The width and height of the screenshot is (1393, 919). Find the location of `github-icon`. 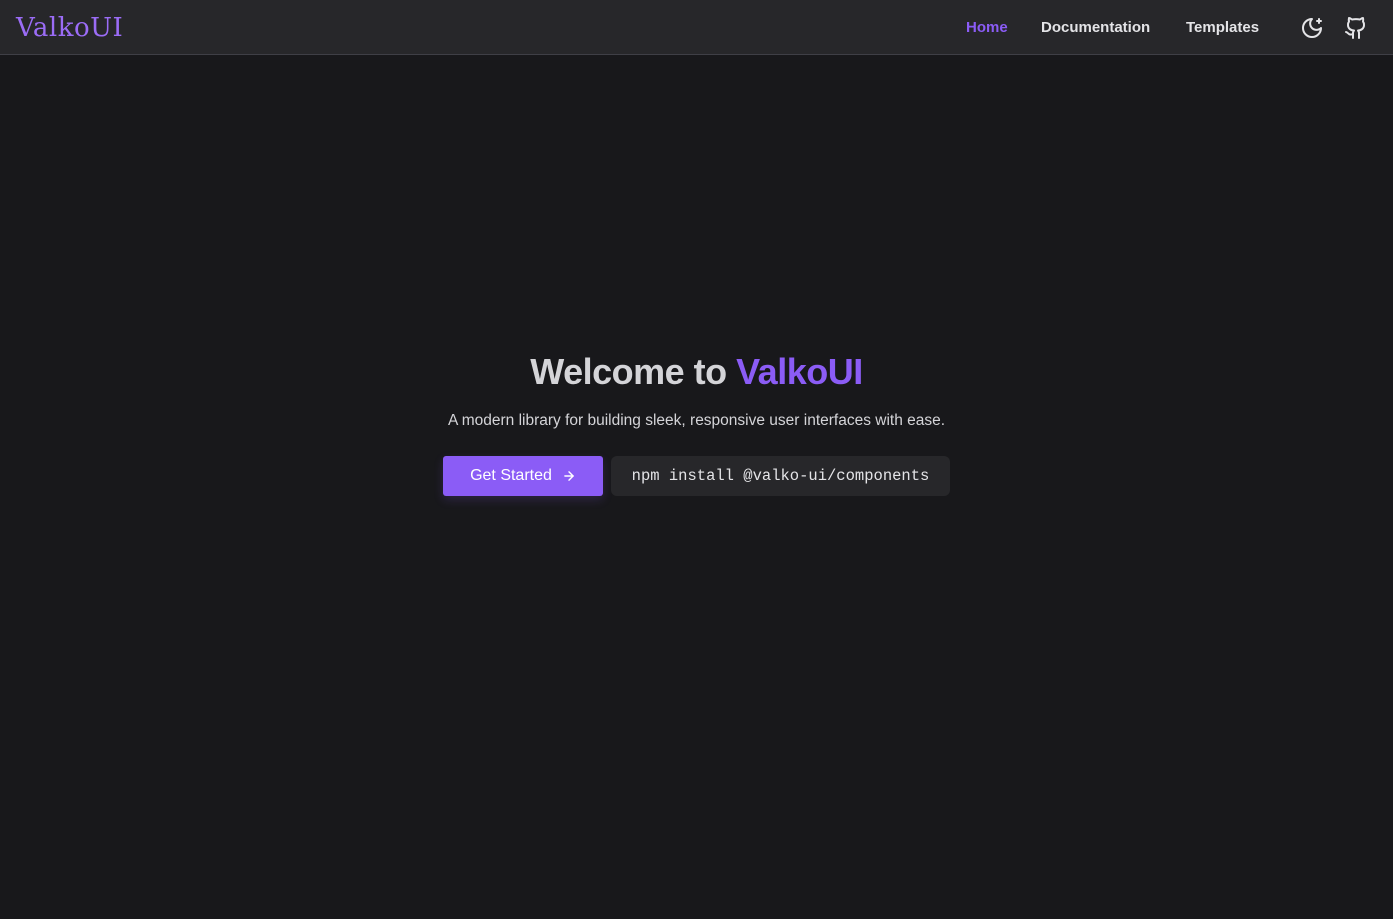

github-icon is located at coordinates (1355, 28).